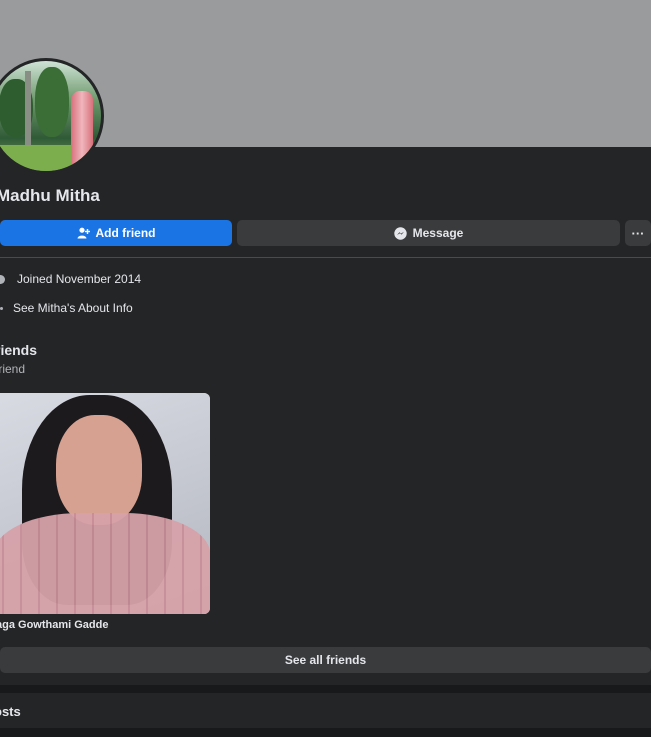 Image resolution: width=651 pixels, height=737 pixels. What do you see at coordinates (79, 279) in the screenshot?
I see `joined-text: Joined November 2014` at bounding box center [79, 279].